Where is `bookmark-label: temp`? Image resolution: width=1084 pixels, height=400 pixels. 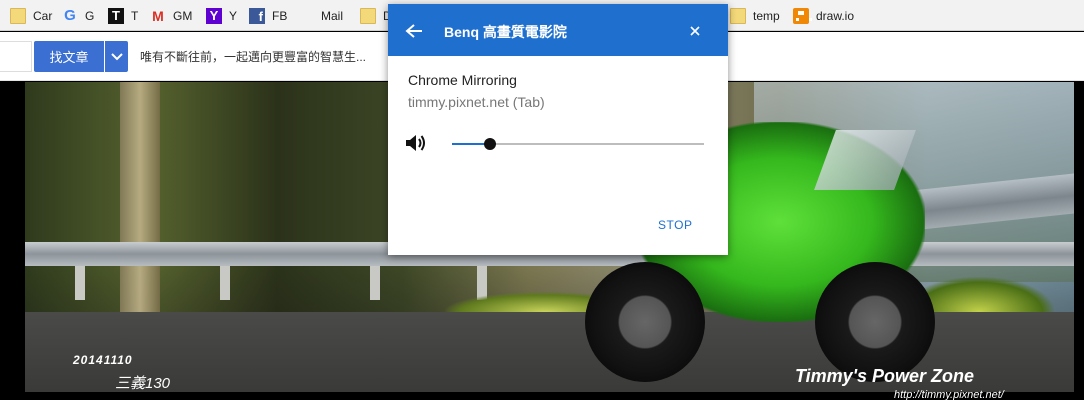 bookmark-label: temp is located at coordinates (766, 16).